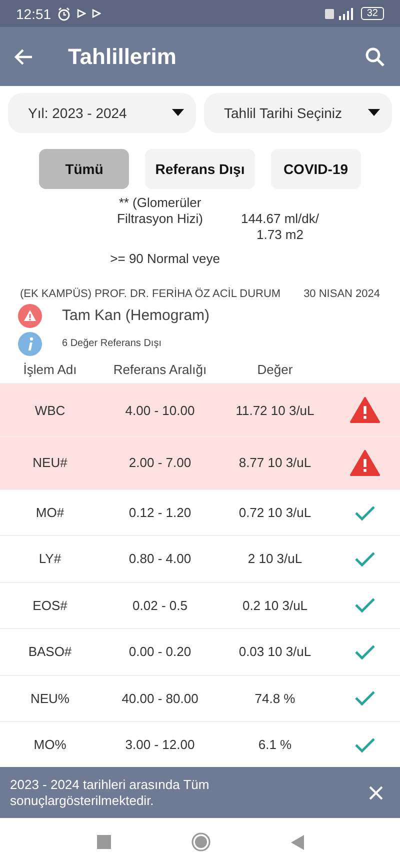 This screenshot has height=866, width=400. I want to click on filter-chip: Tümü, so click(84, 168).